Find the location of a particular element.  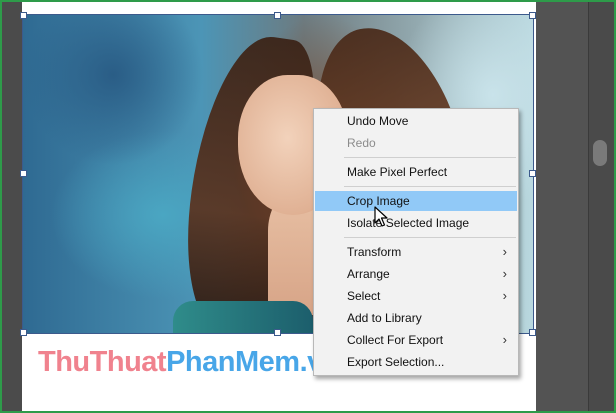

menu-item-label: Select is located at coordinates (364, 296).